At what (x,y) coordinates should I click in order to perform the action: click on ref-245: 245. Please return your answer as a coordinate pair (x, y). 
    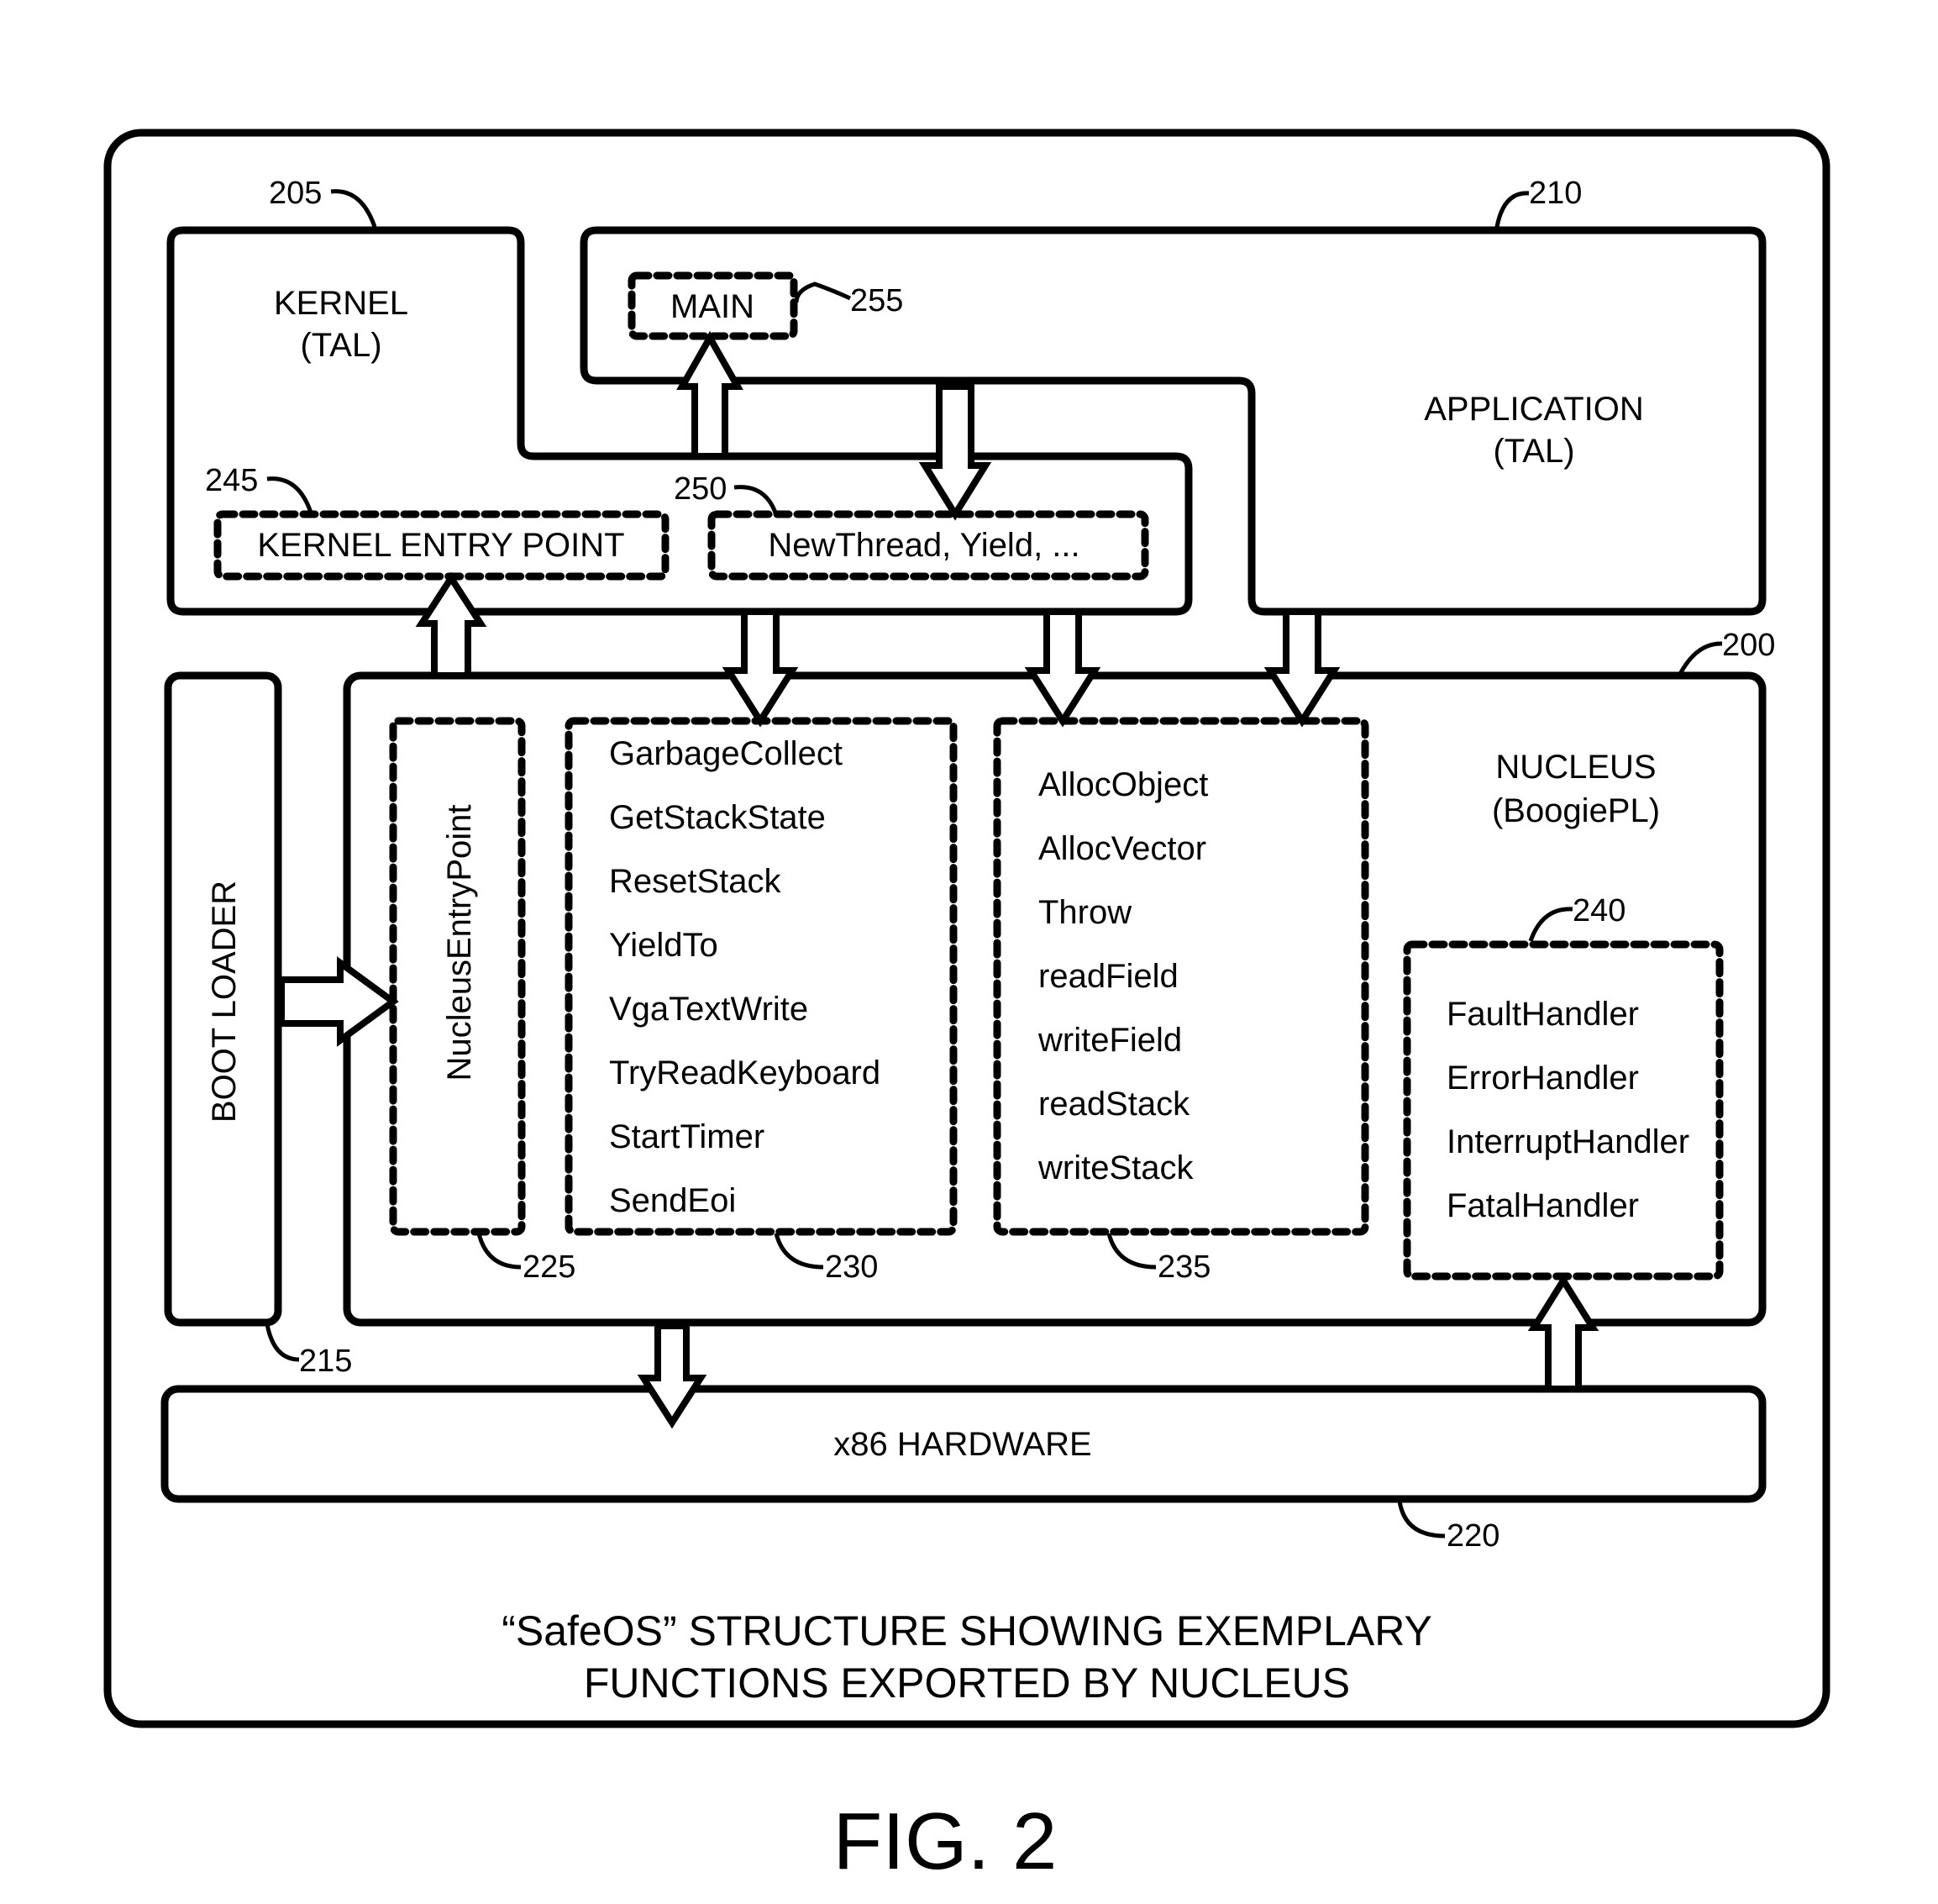
    Looking at the image, I should click on (232, 481).